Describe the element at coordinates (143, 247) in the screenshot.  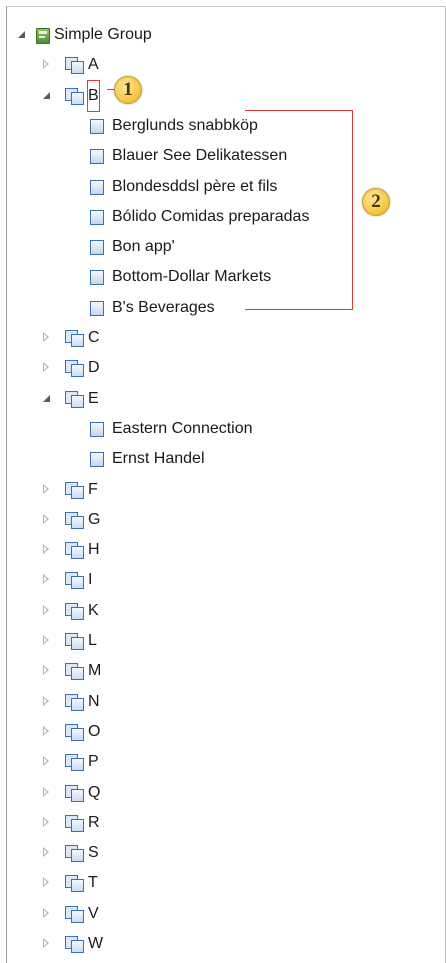
I see `tree-leaf-label: Bon app'` at that location.